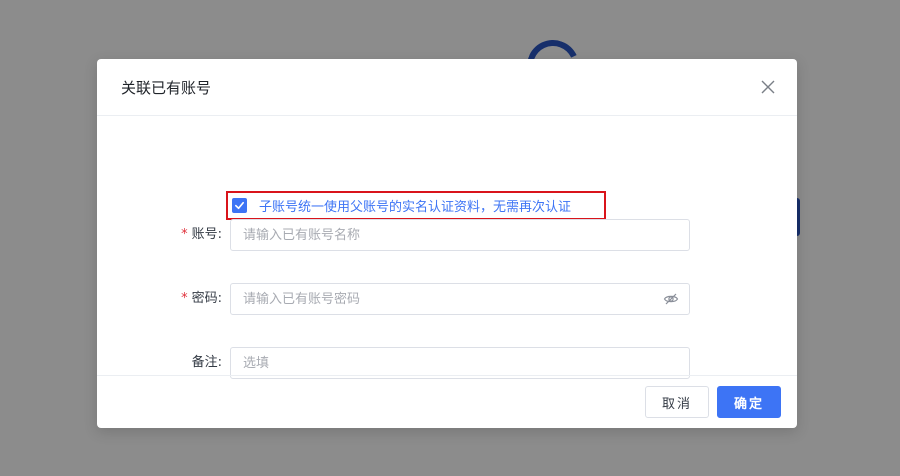 The height and width of the screenshot is (476, 900). Describe the element at coordinates (460, 235) in the screenshot. I see `account-input` at that location.